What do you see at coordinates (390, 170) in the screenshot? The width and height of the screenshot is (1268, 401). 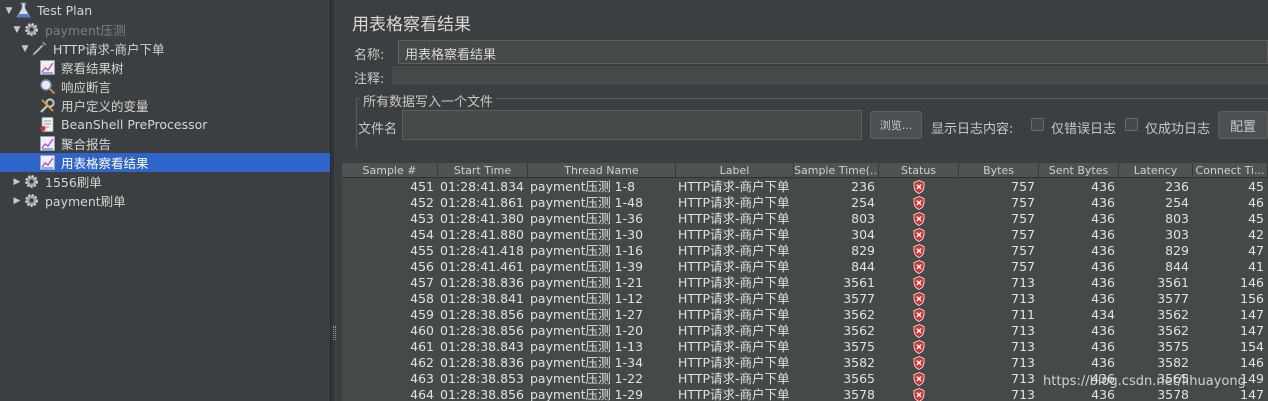 I see `column-header: Sample #` at bounding box center [390, 170].